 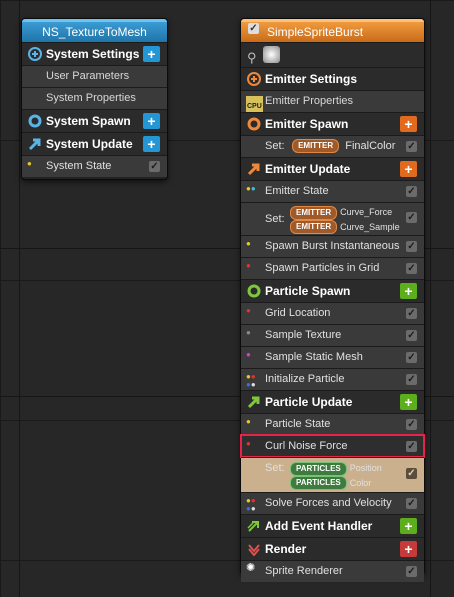 I want to click on emitter-enabled-checkbox: ✓, so click(x=253, y=28).